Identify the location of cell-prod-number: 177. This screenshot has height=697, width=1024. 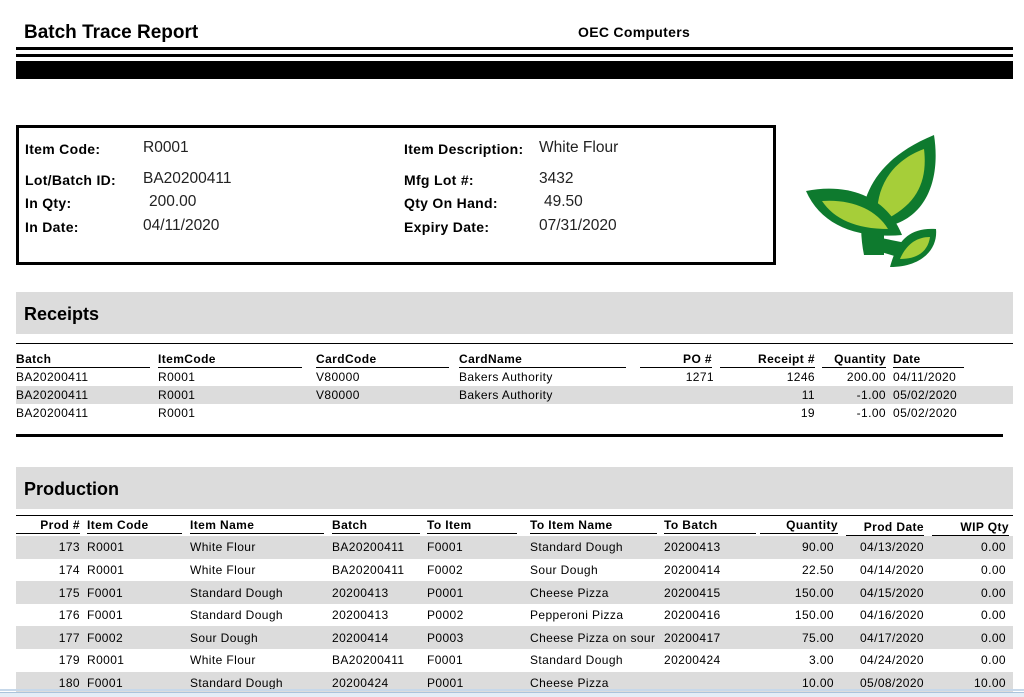
(69, 637).